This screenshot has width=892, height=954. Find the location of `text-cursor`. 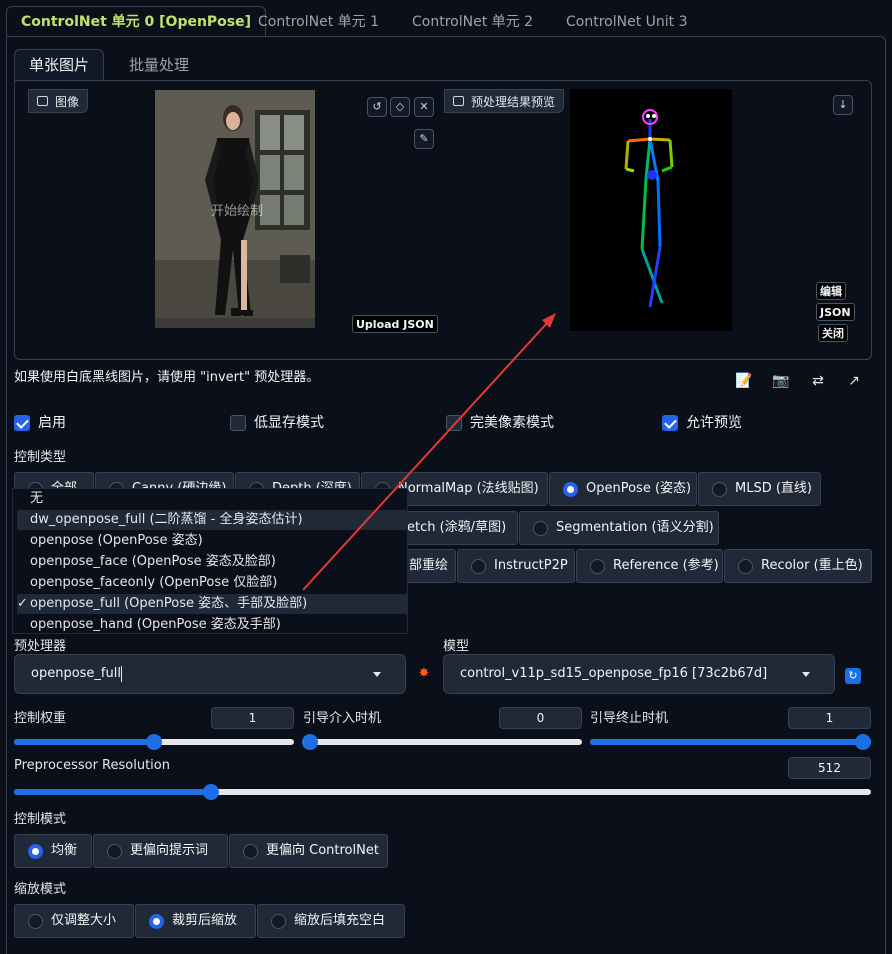

text-cursor is located at coordinates (121, 673).